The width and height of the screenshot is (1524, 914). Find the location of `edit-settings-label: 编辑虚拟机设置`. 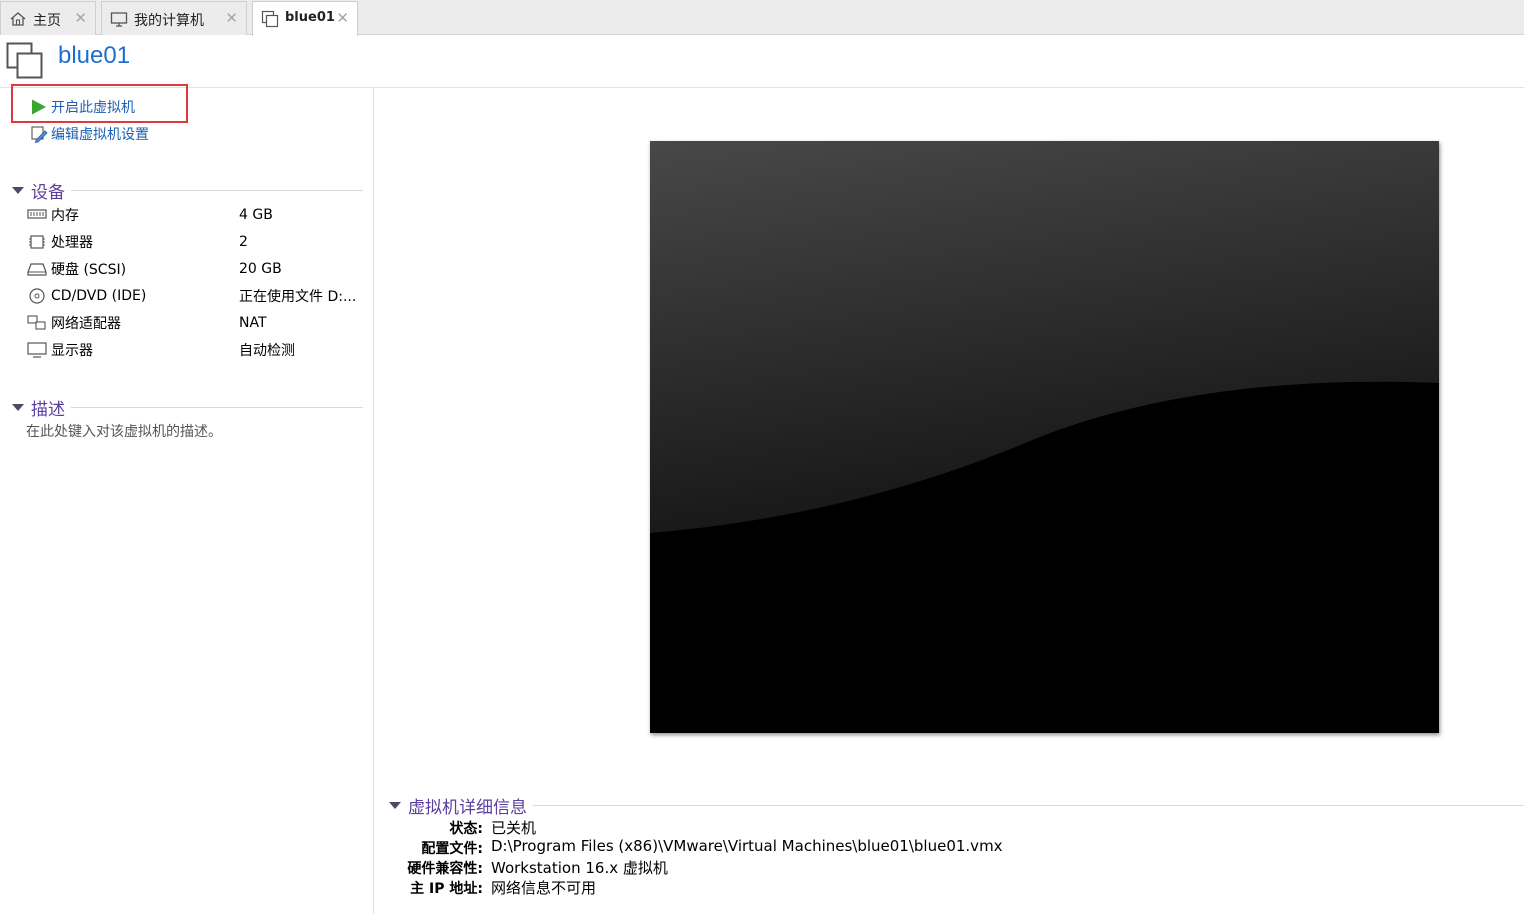

edit-settings-label: 编辑虚拟机设置 is located at coordinates (100, 135).